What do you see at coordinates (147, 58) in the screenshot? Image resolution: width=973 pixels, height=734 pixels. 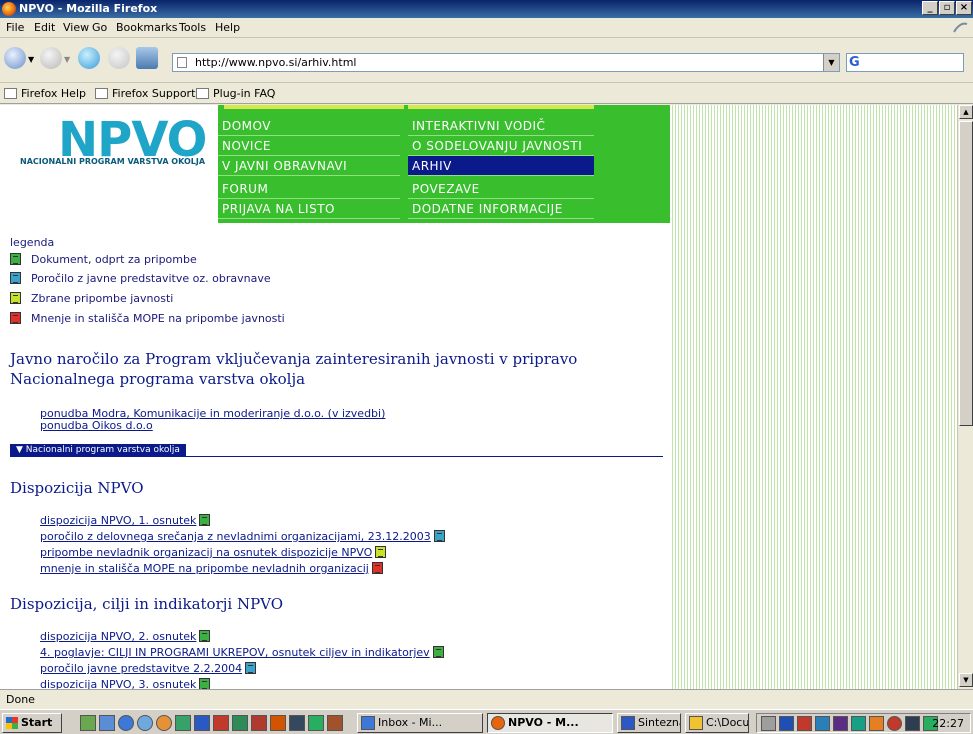 I see `home-icon` at bounding box center [147, 58].